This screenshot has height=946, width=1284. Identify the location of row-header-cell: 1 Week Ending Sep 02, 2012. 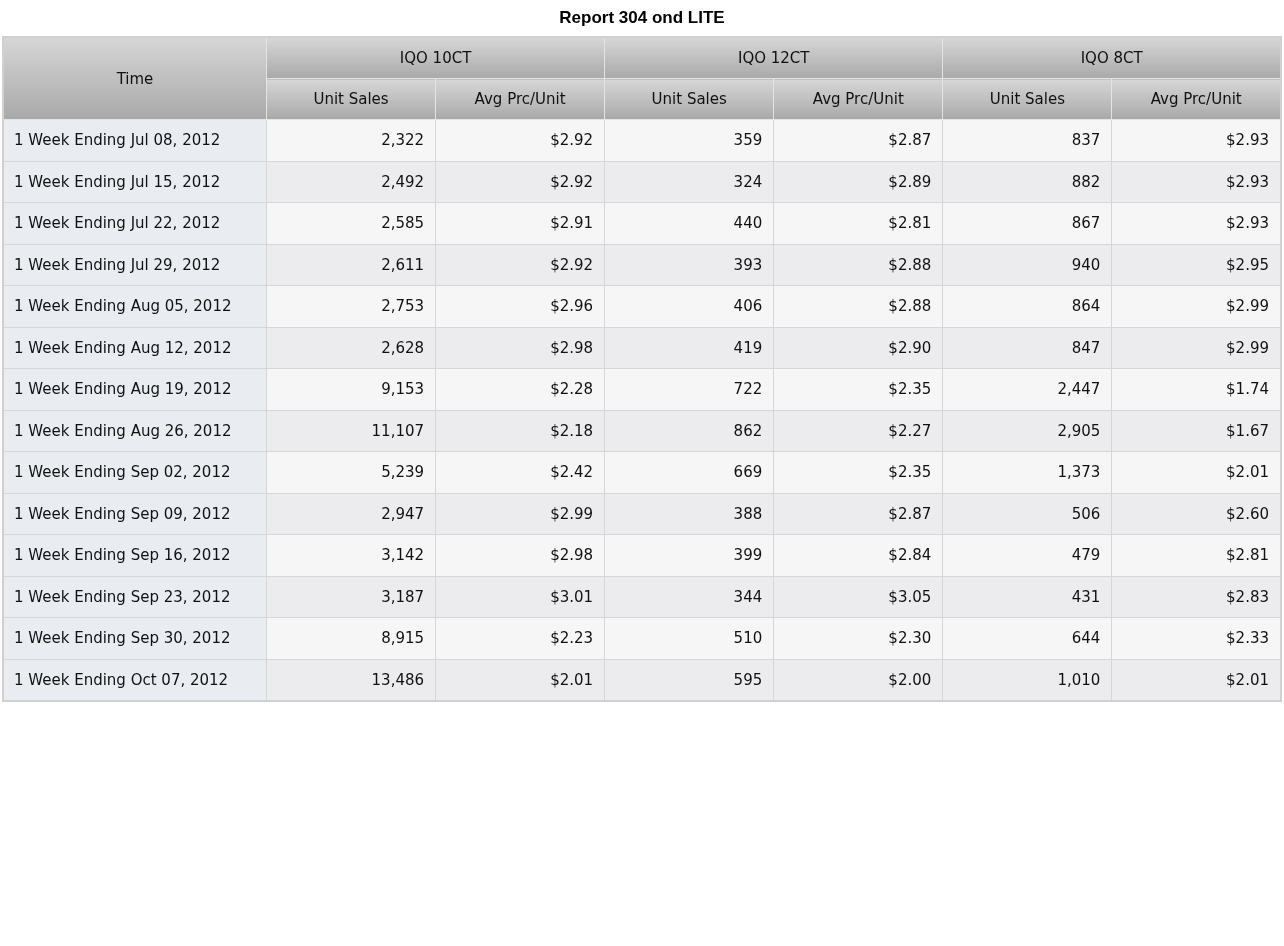
(135, 472).